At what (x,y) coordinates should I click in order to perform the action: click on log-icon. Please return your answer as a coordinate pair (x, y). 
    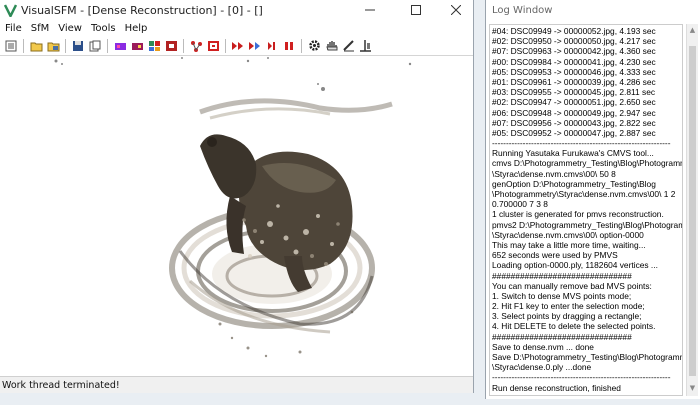
    Looking at the image, I should click on (11, 46).